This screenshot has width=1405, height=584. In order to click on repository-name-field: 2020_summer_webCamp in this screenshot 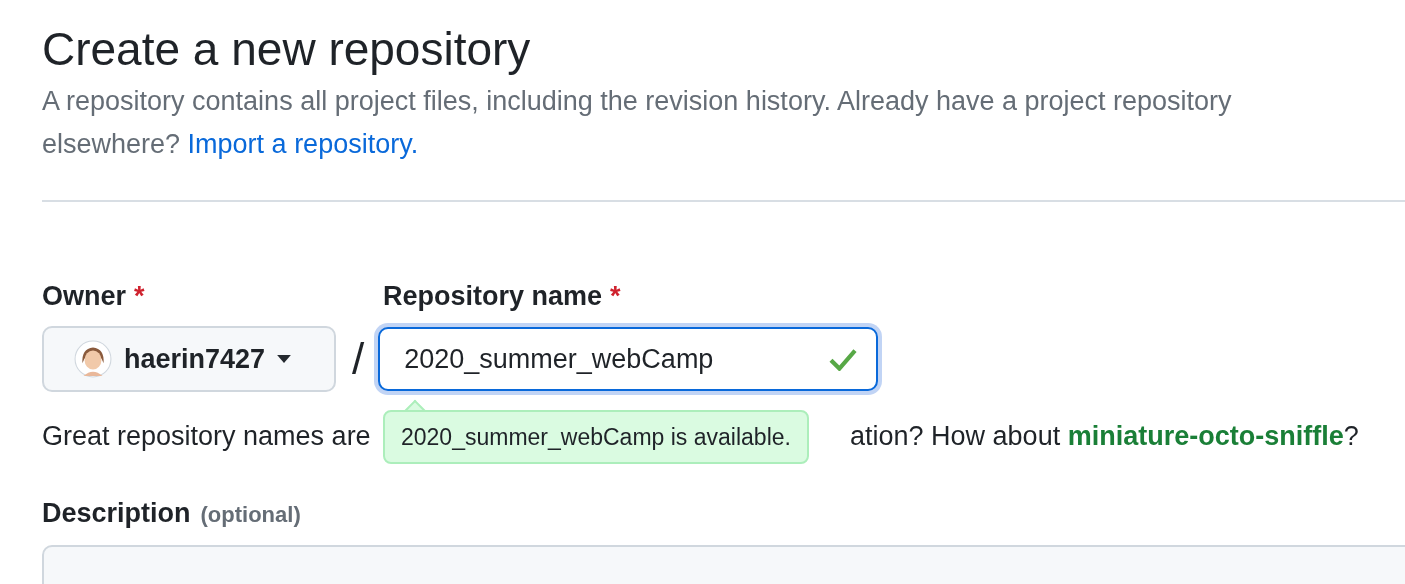, I will do `click(628, 359)`.